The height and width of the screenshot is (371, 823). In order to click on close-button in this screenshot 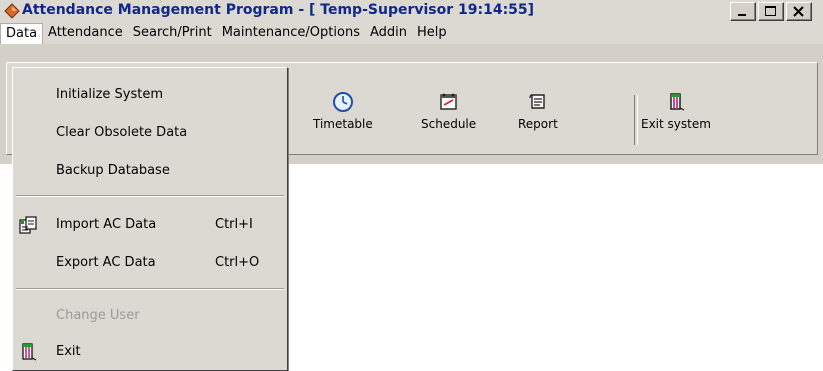, I will do `click(799, 11)`.